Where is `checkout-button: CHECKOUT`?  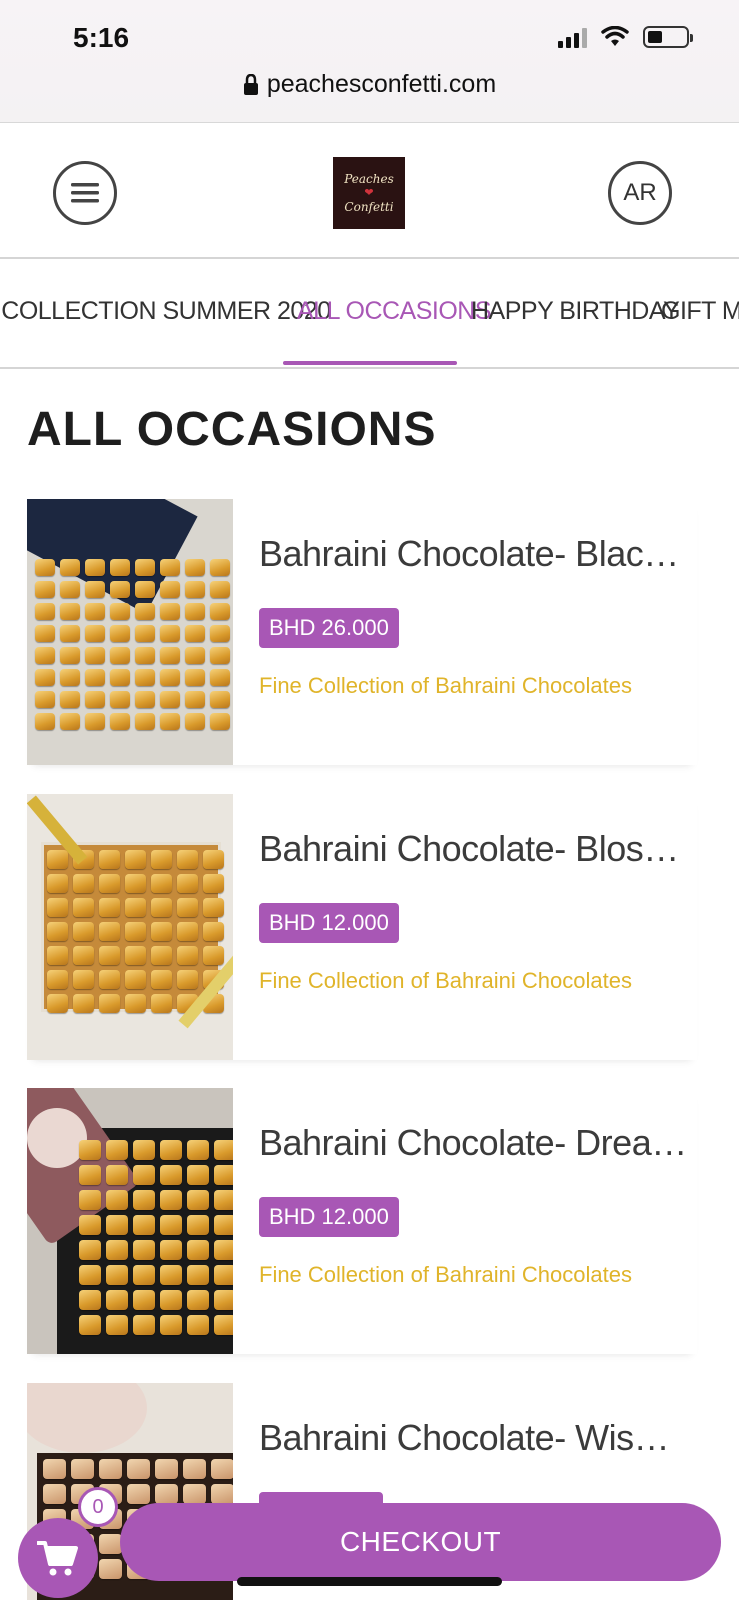
checkout-button: CHECKOUT is located at coordinates (420, 1542).